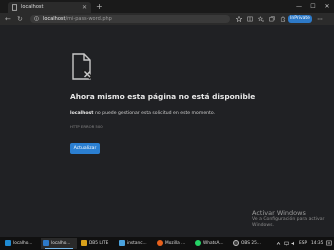  I want to click on network-icon, so click(286, 243).